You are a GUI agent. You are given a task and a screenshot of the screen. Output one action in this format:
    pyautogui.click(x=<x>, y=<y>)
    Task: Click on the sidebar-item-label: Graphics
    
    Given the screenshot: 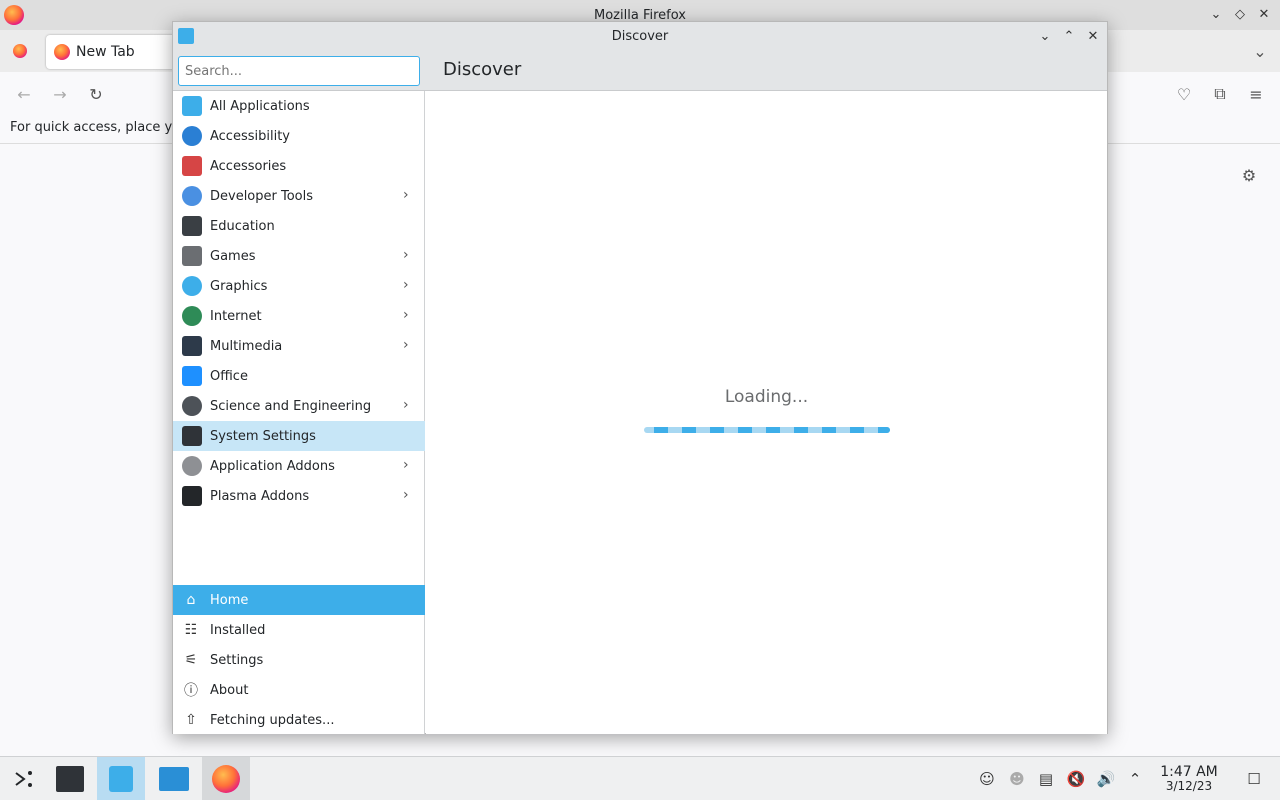 What is the action you would take?
    pyautogui.click(x=239, y=286)
    